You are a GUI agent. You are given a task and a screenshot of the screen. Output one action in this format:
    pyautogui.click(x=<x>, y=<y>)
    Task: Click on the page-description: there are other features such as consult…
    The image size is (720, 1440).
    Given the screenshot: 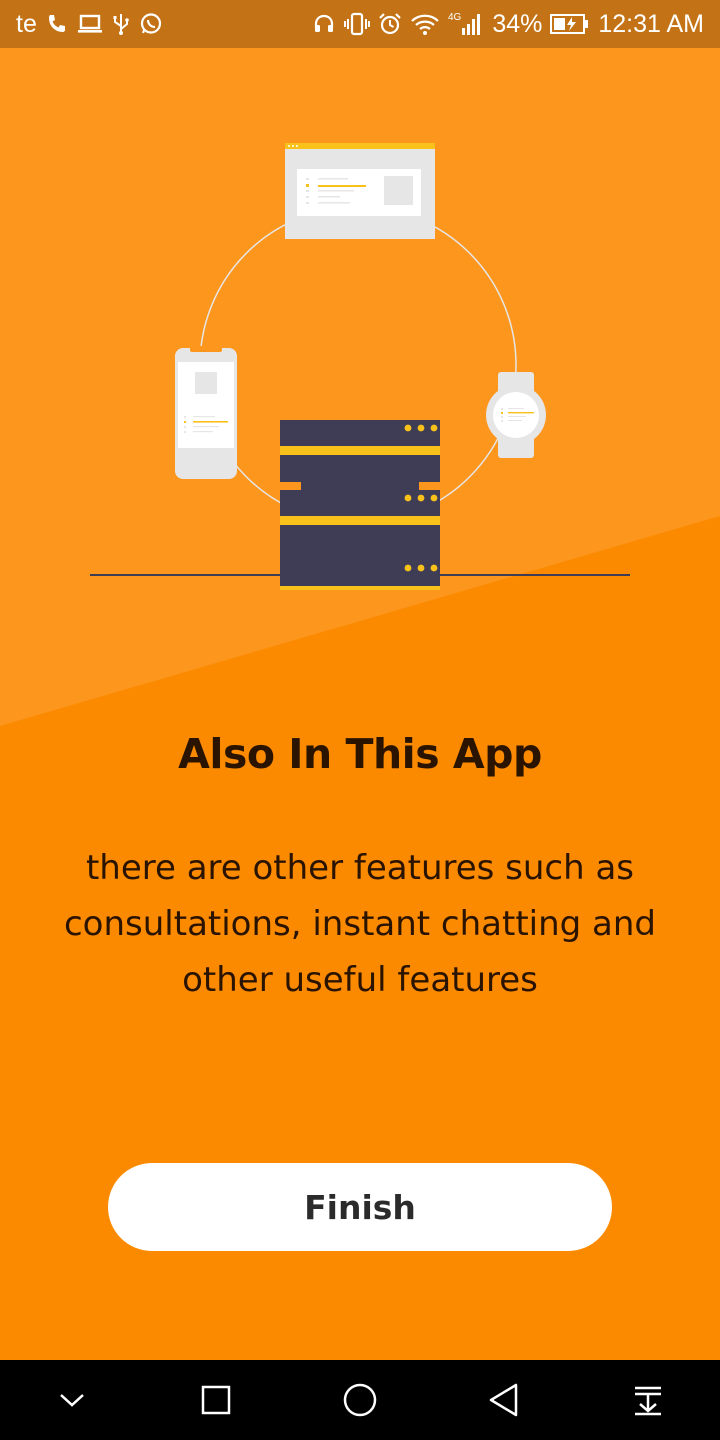 What is the action you would take?
    pyautogui.click(x=360, y=924)
    